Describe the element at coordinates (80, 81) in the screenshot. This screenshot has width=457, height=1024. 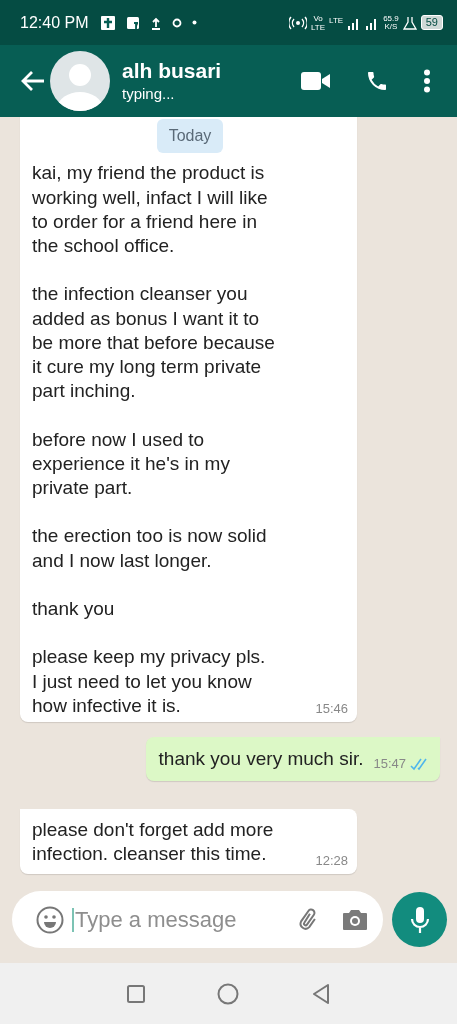
I see `avatar` at that location.